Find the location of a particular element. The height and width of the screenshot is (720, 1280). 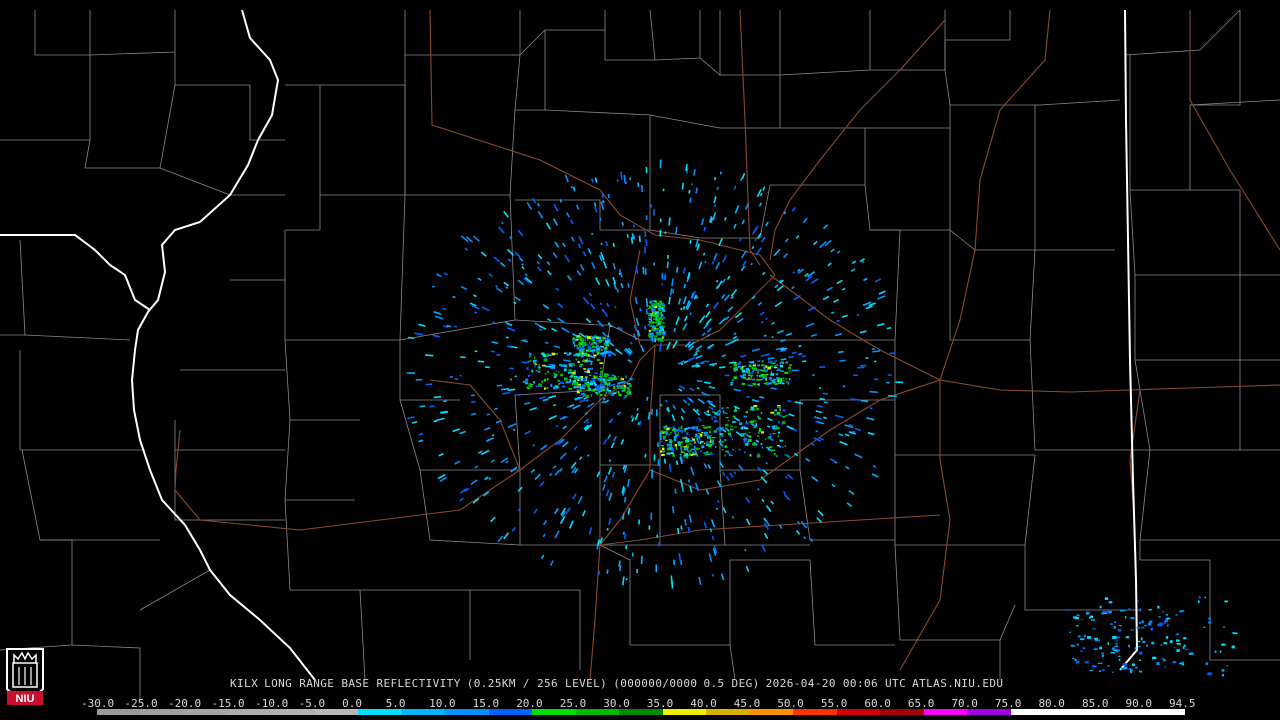

resolution: (0.25KM / 256 LEVEL) is located at coordinates (537, 683).